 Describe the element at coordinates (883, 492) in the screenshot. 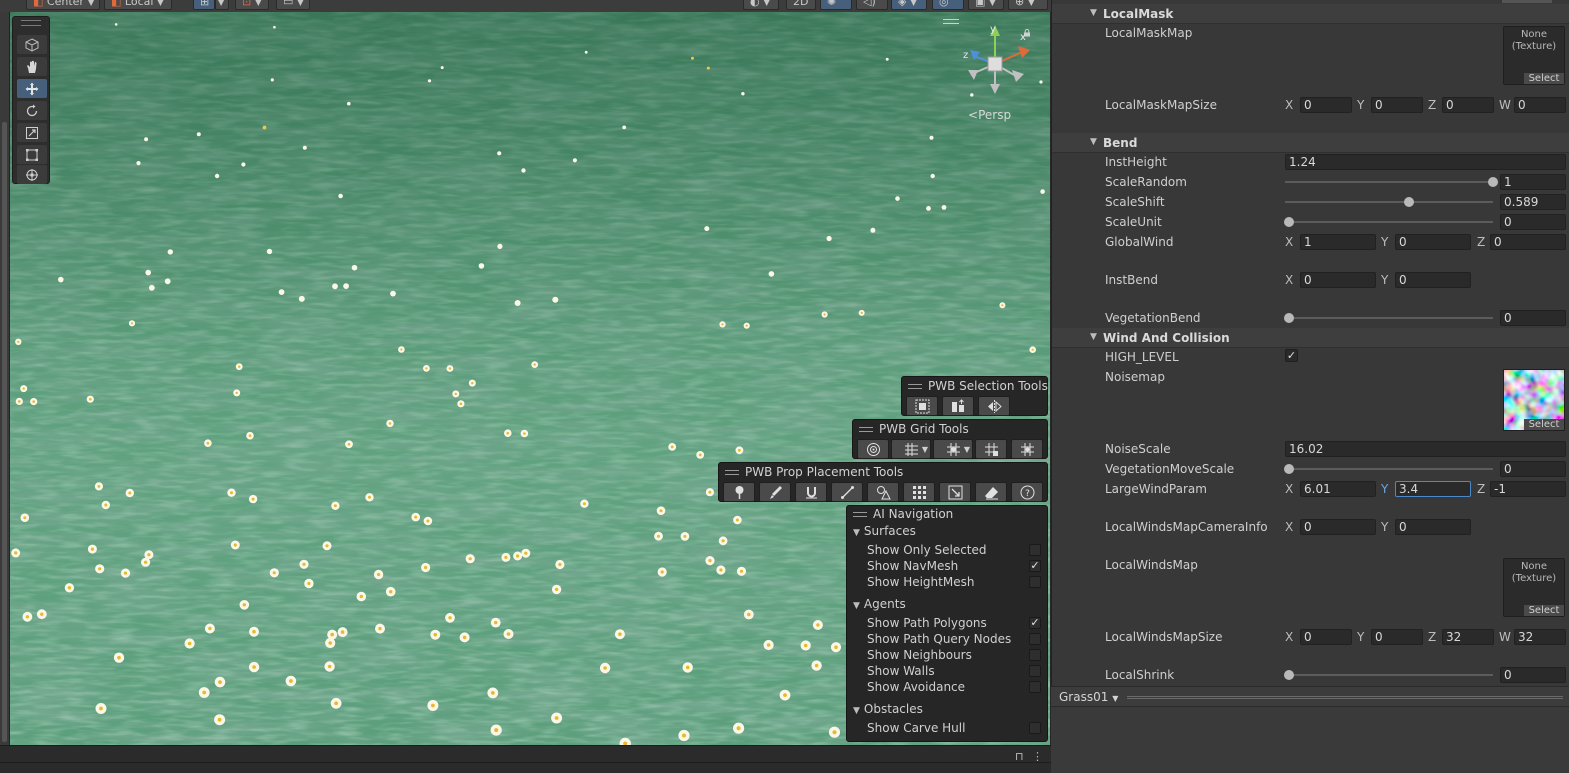

I see `shape-tool-button` at that location.